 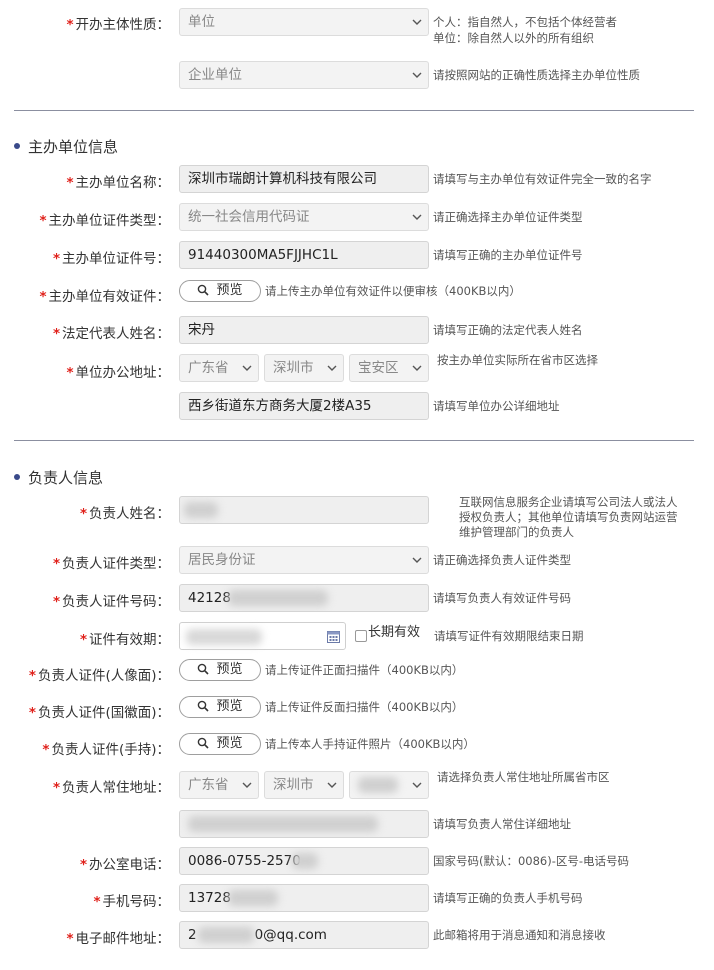 What do you see at coordinates (304, 898) in the screenshot?
I see `mobile-input: 13728` at bounding box center [304, 898].